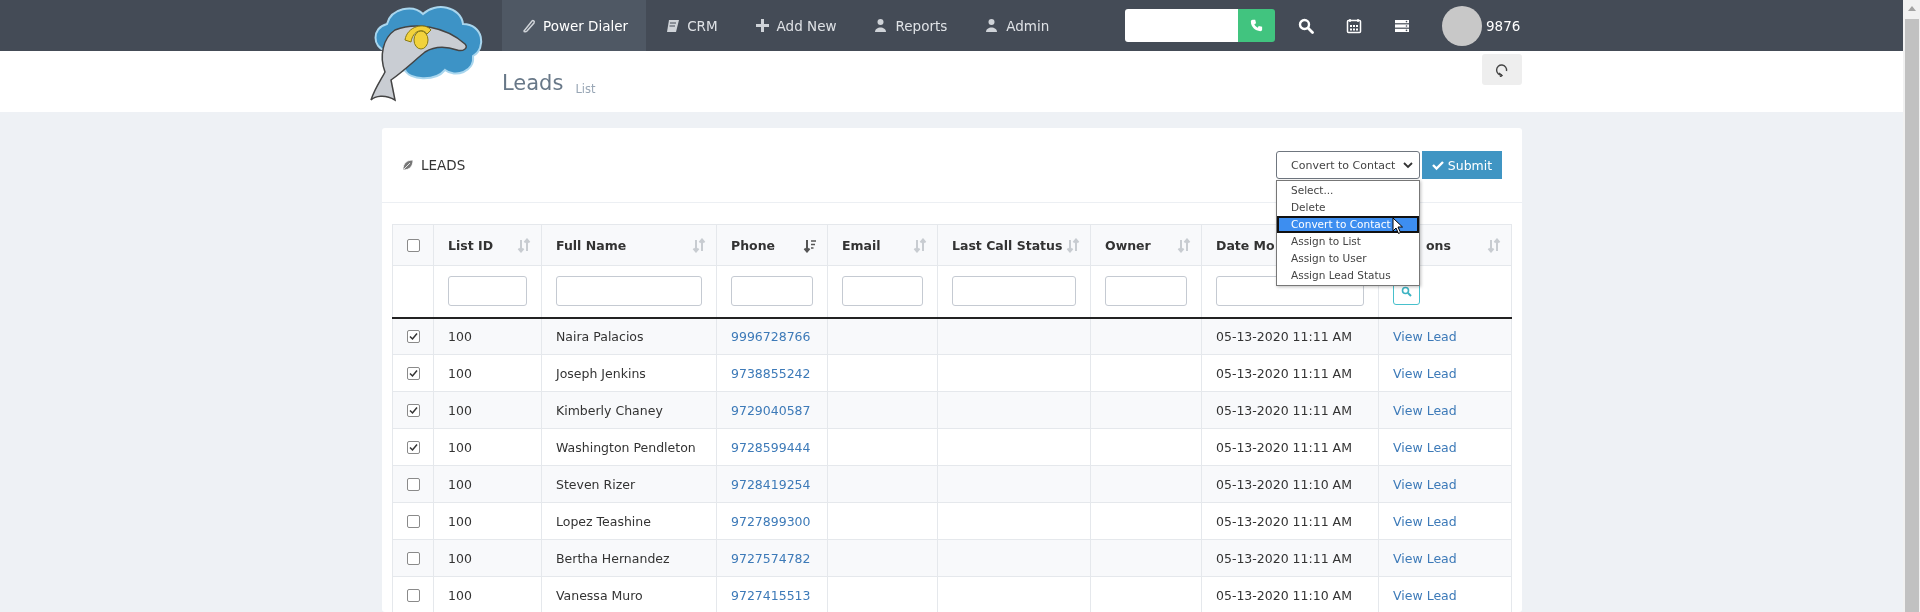 Image resolution: width=1920 pixels, height=612 pixels. I want to click on user-extension: 9876, so click(1503, 25).